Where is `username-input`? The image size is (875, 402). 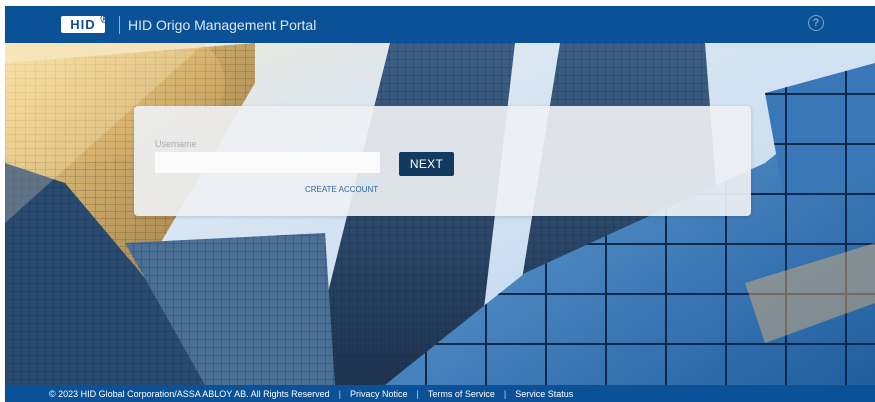 username-input is located at coordinates (267, 162).